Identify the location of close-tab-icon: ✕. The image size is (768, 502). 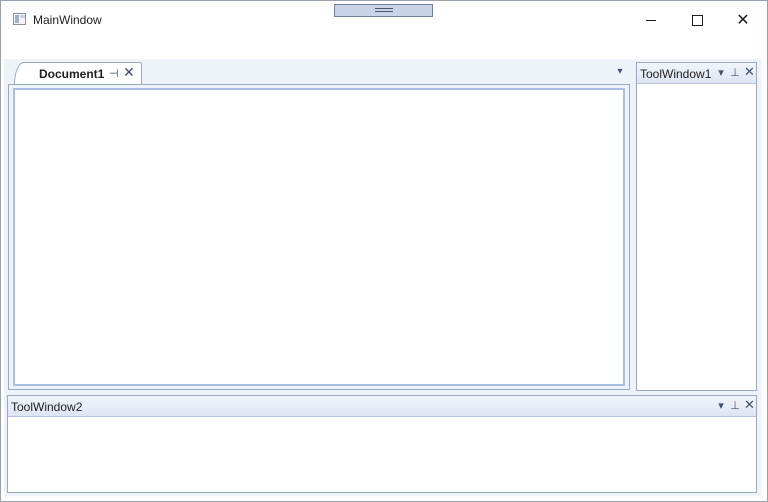
(129, 73).